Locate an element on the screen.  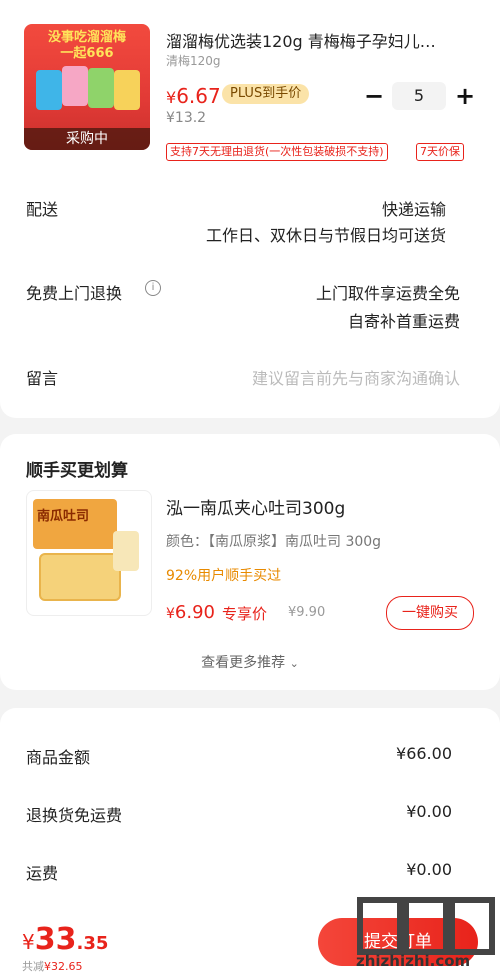
watermark-text: zhizhizhi.com is located at coordinates (413, 961).